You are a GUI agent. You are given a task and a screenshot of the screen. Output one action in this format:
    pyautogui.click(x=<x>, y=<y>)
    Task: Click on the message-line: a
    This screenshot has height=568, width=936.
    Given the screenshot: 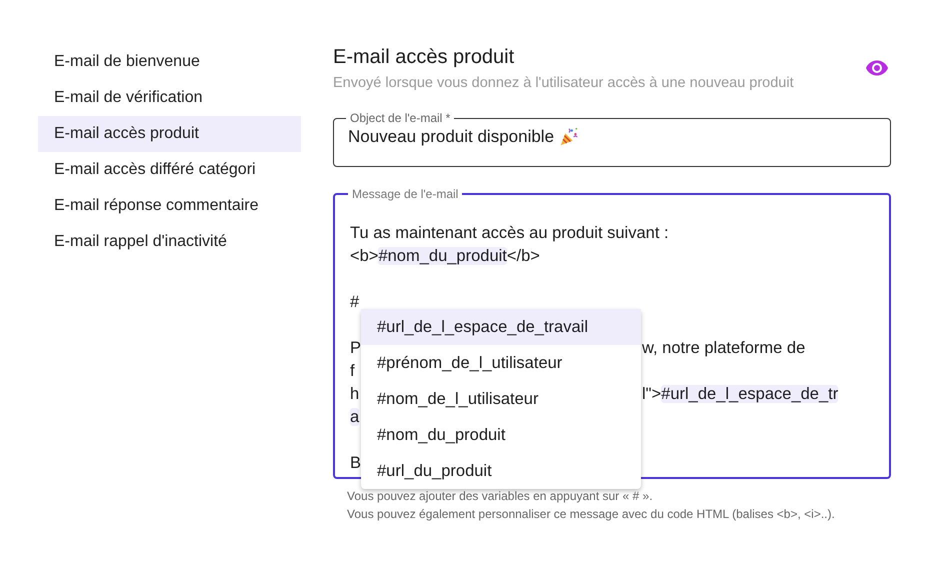 What is the action you would take?
    pyautogui.click(x=355, y=417)
    